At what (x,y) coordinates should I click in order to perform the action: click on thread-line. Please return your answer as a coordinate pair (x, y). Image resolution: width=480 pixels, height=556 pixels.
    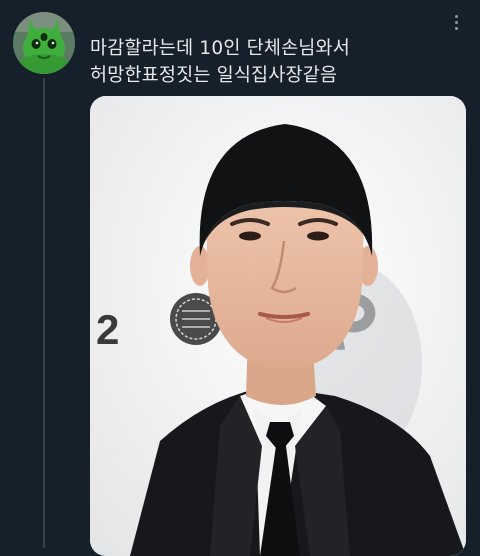
    Looking at the image, I should click on (44, 313).